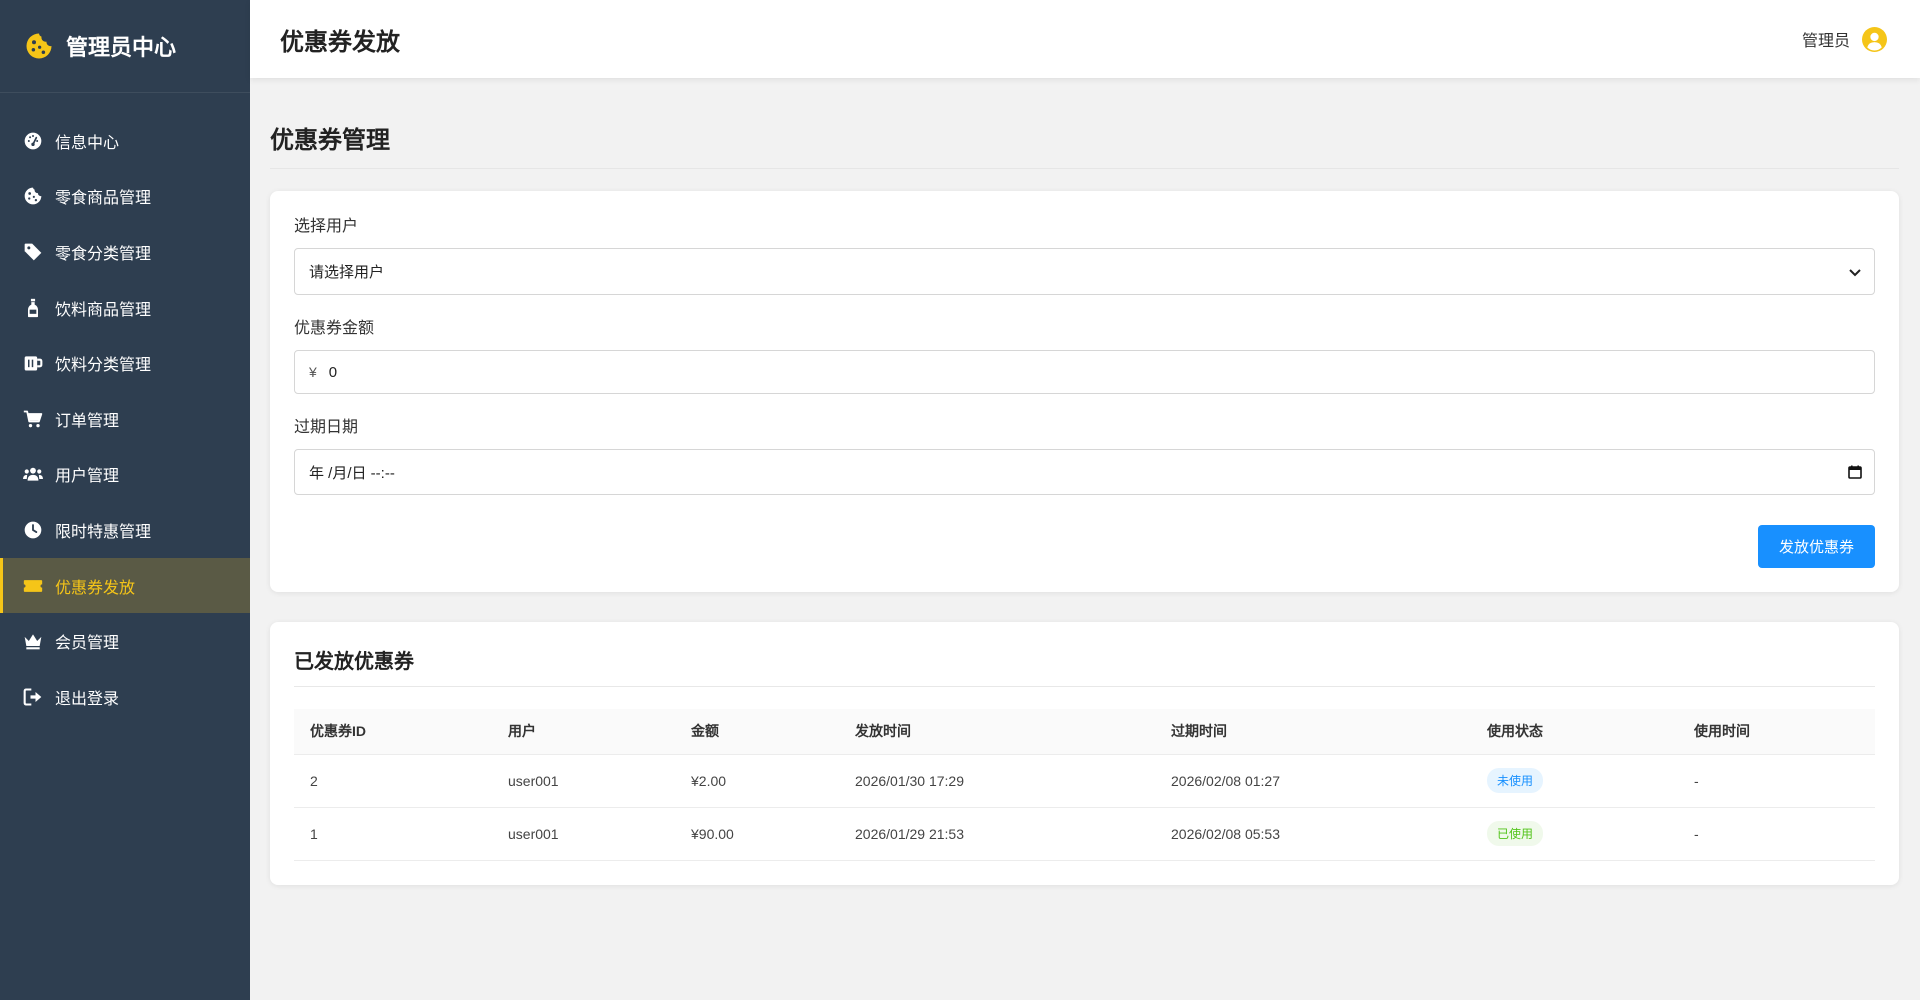 The width and height of the screenshot is (1920, 1000). Describe the element at coordinates (87, 143) in the screenshot. I see `sidebar-item-label: 信息中心` at that location.